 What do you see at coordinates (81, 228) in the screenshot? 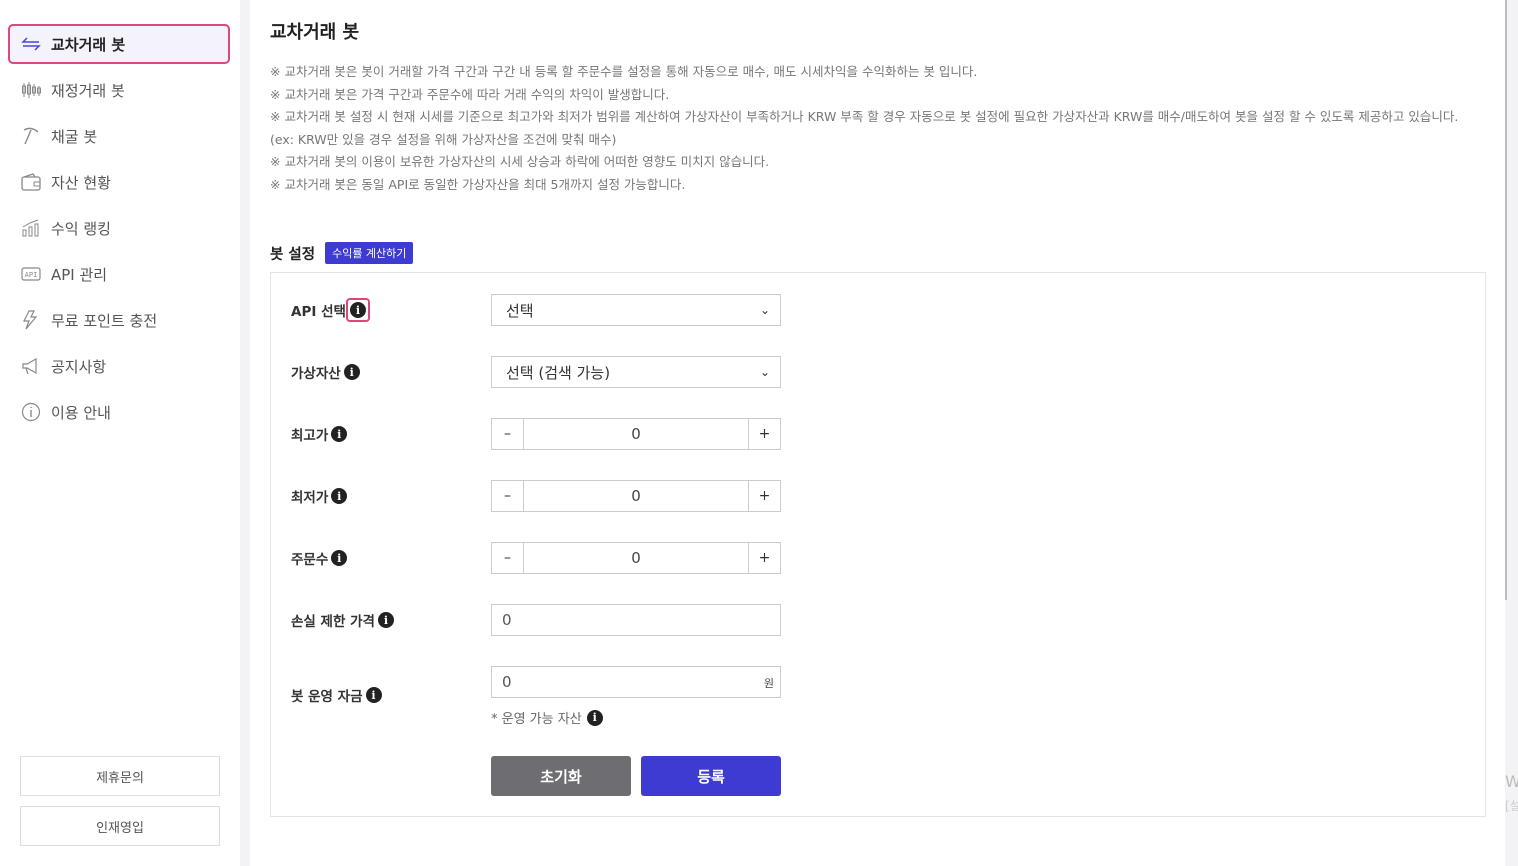
I see `sidebar-item-label: 수익 랭킹` at bounding box center [81, 228].